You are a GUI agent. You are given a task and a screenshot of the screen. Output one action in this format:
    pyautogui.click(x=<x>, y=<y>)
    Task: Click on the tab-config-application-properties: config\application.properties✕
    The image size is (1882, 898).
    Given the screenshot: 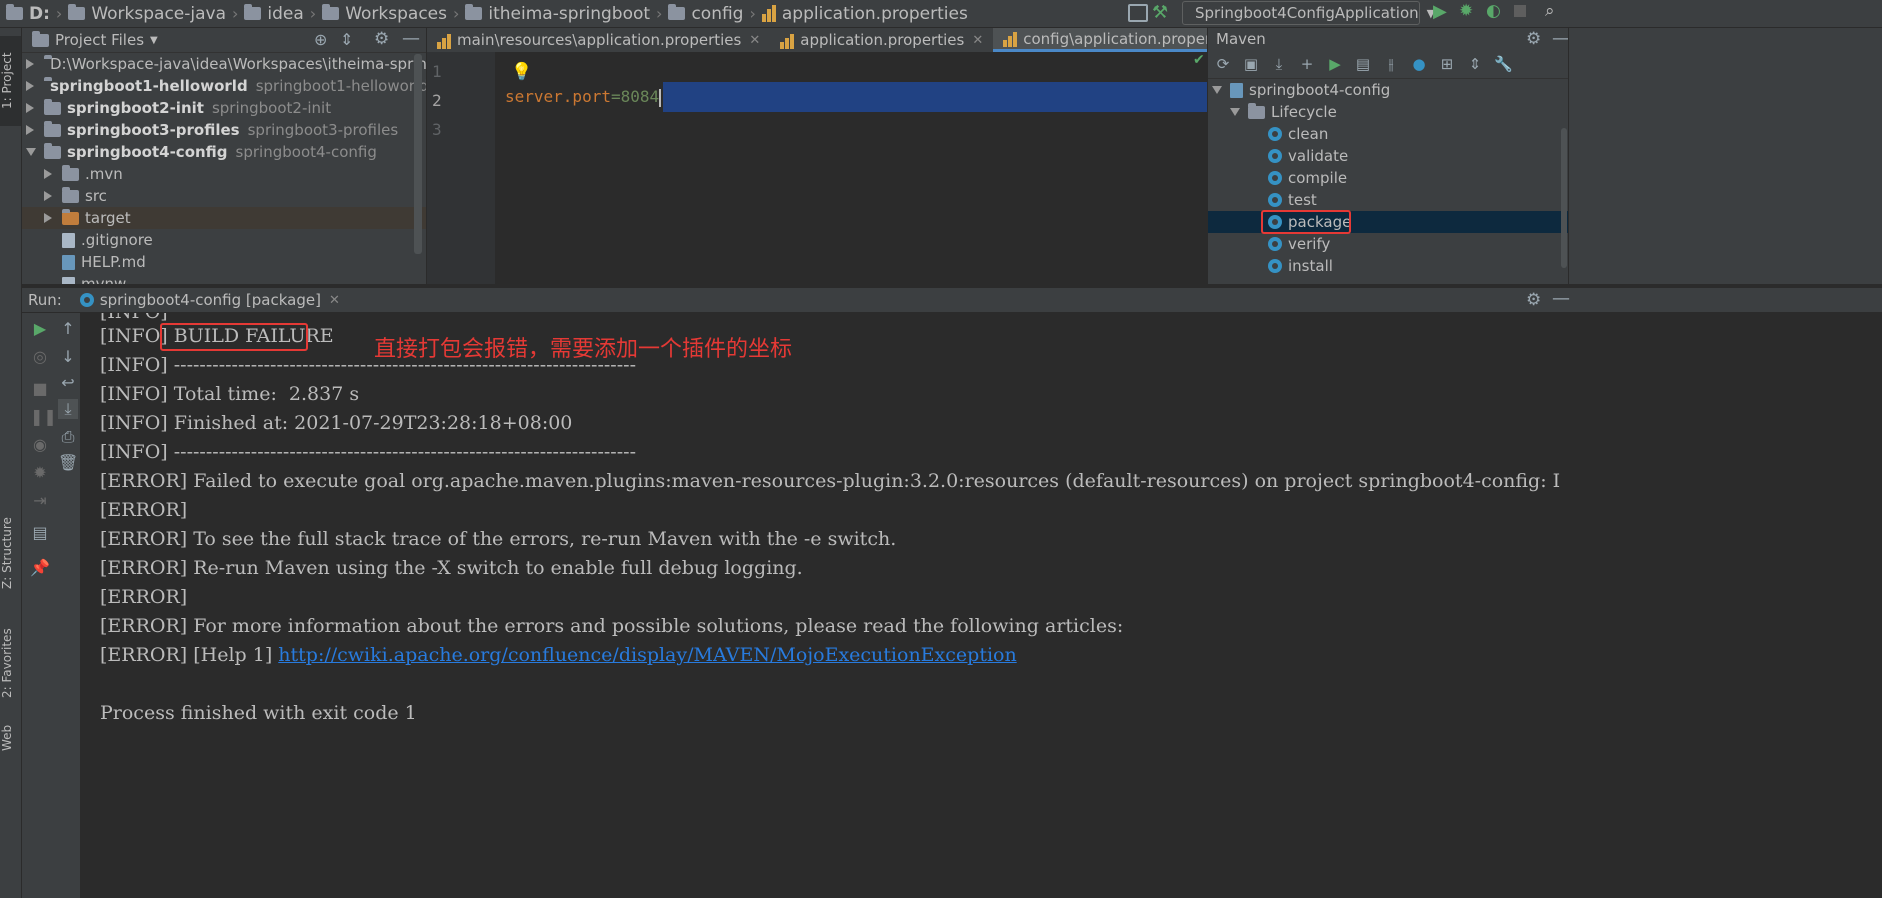 What is the action you would take?
    pyautogui.click(x=1100, y=40)
    